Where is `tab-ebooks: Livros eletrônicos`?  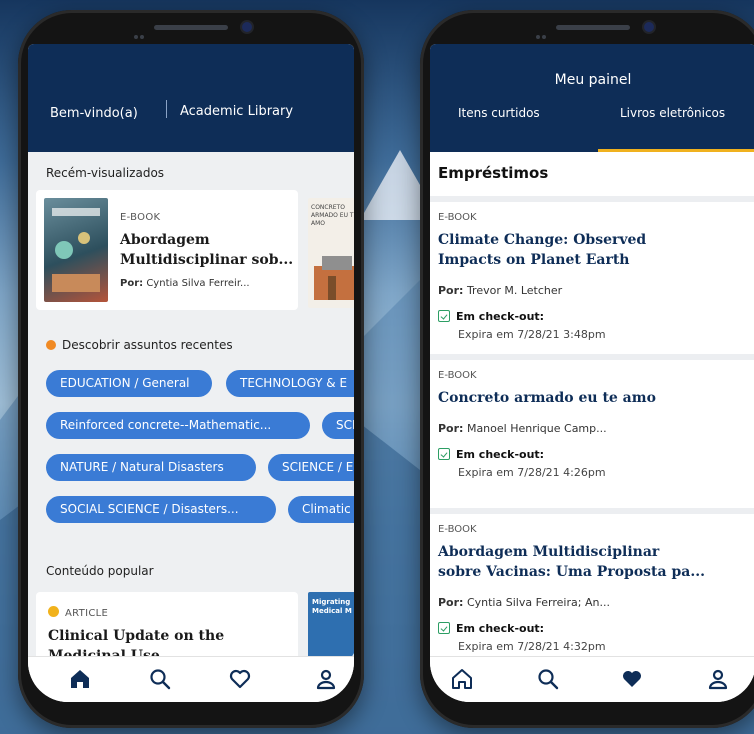 tab-ebooks: Livros eletrônicos is located at coordinates (672, 113).